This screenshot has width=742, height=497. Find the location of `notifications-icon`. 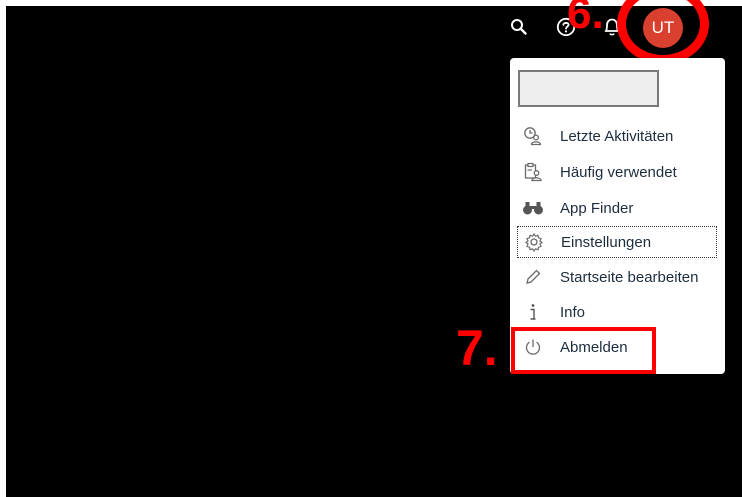

notifications-icon is located at coordinates (612, 27).